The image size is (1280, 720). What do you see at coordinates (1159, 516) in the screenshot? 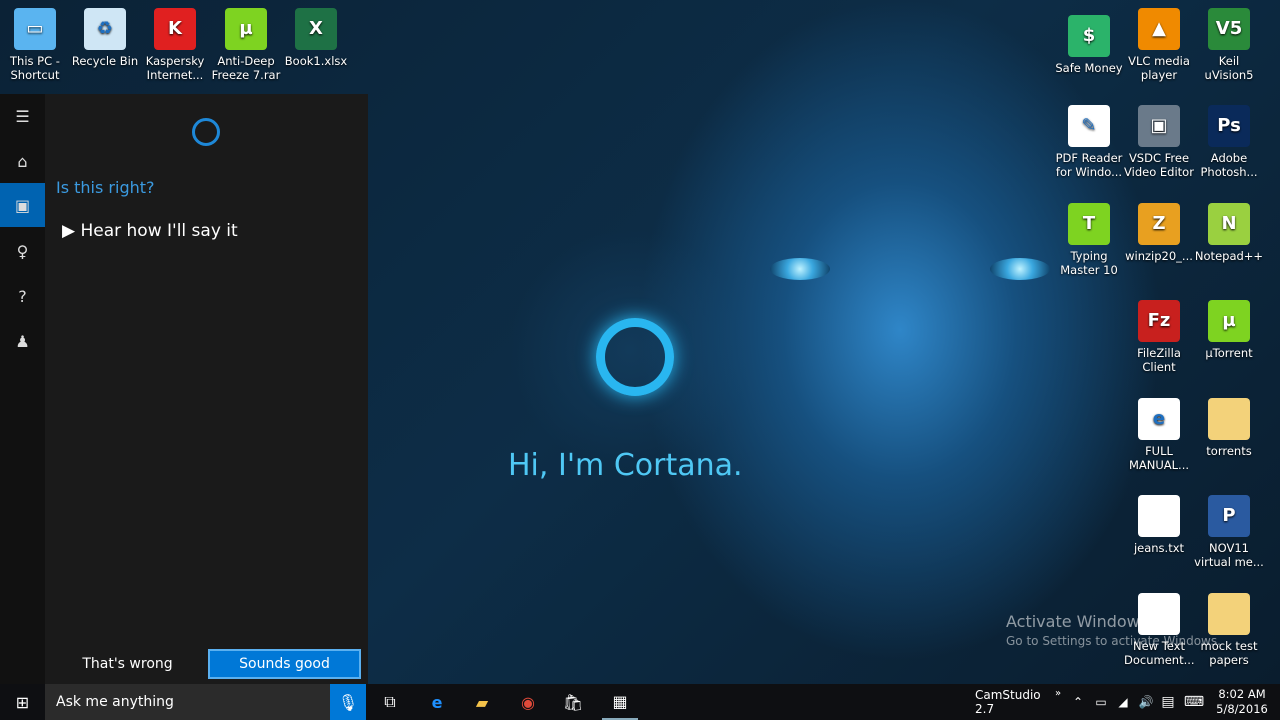
I see `text-file-icon` at bounding box center [1159, 516].